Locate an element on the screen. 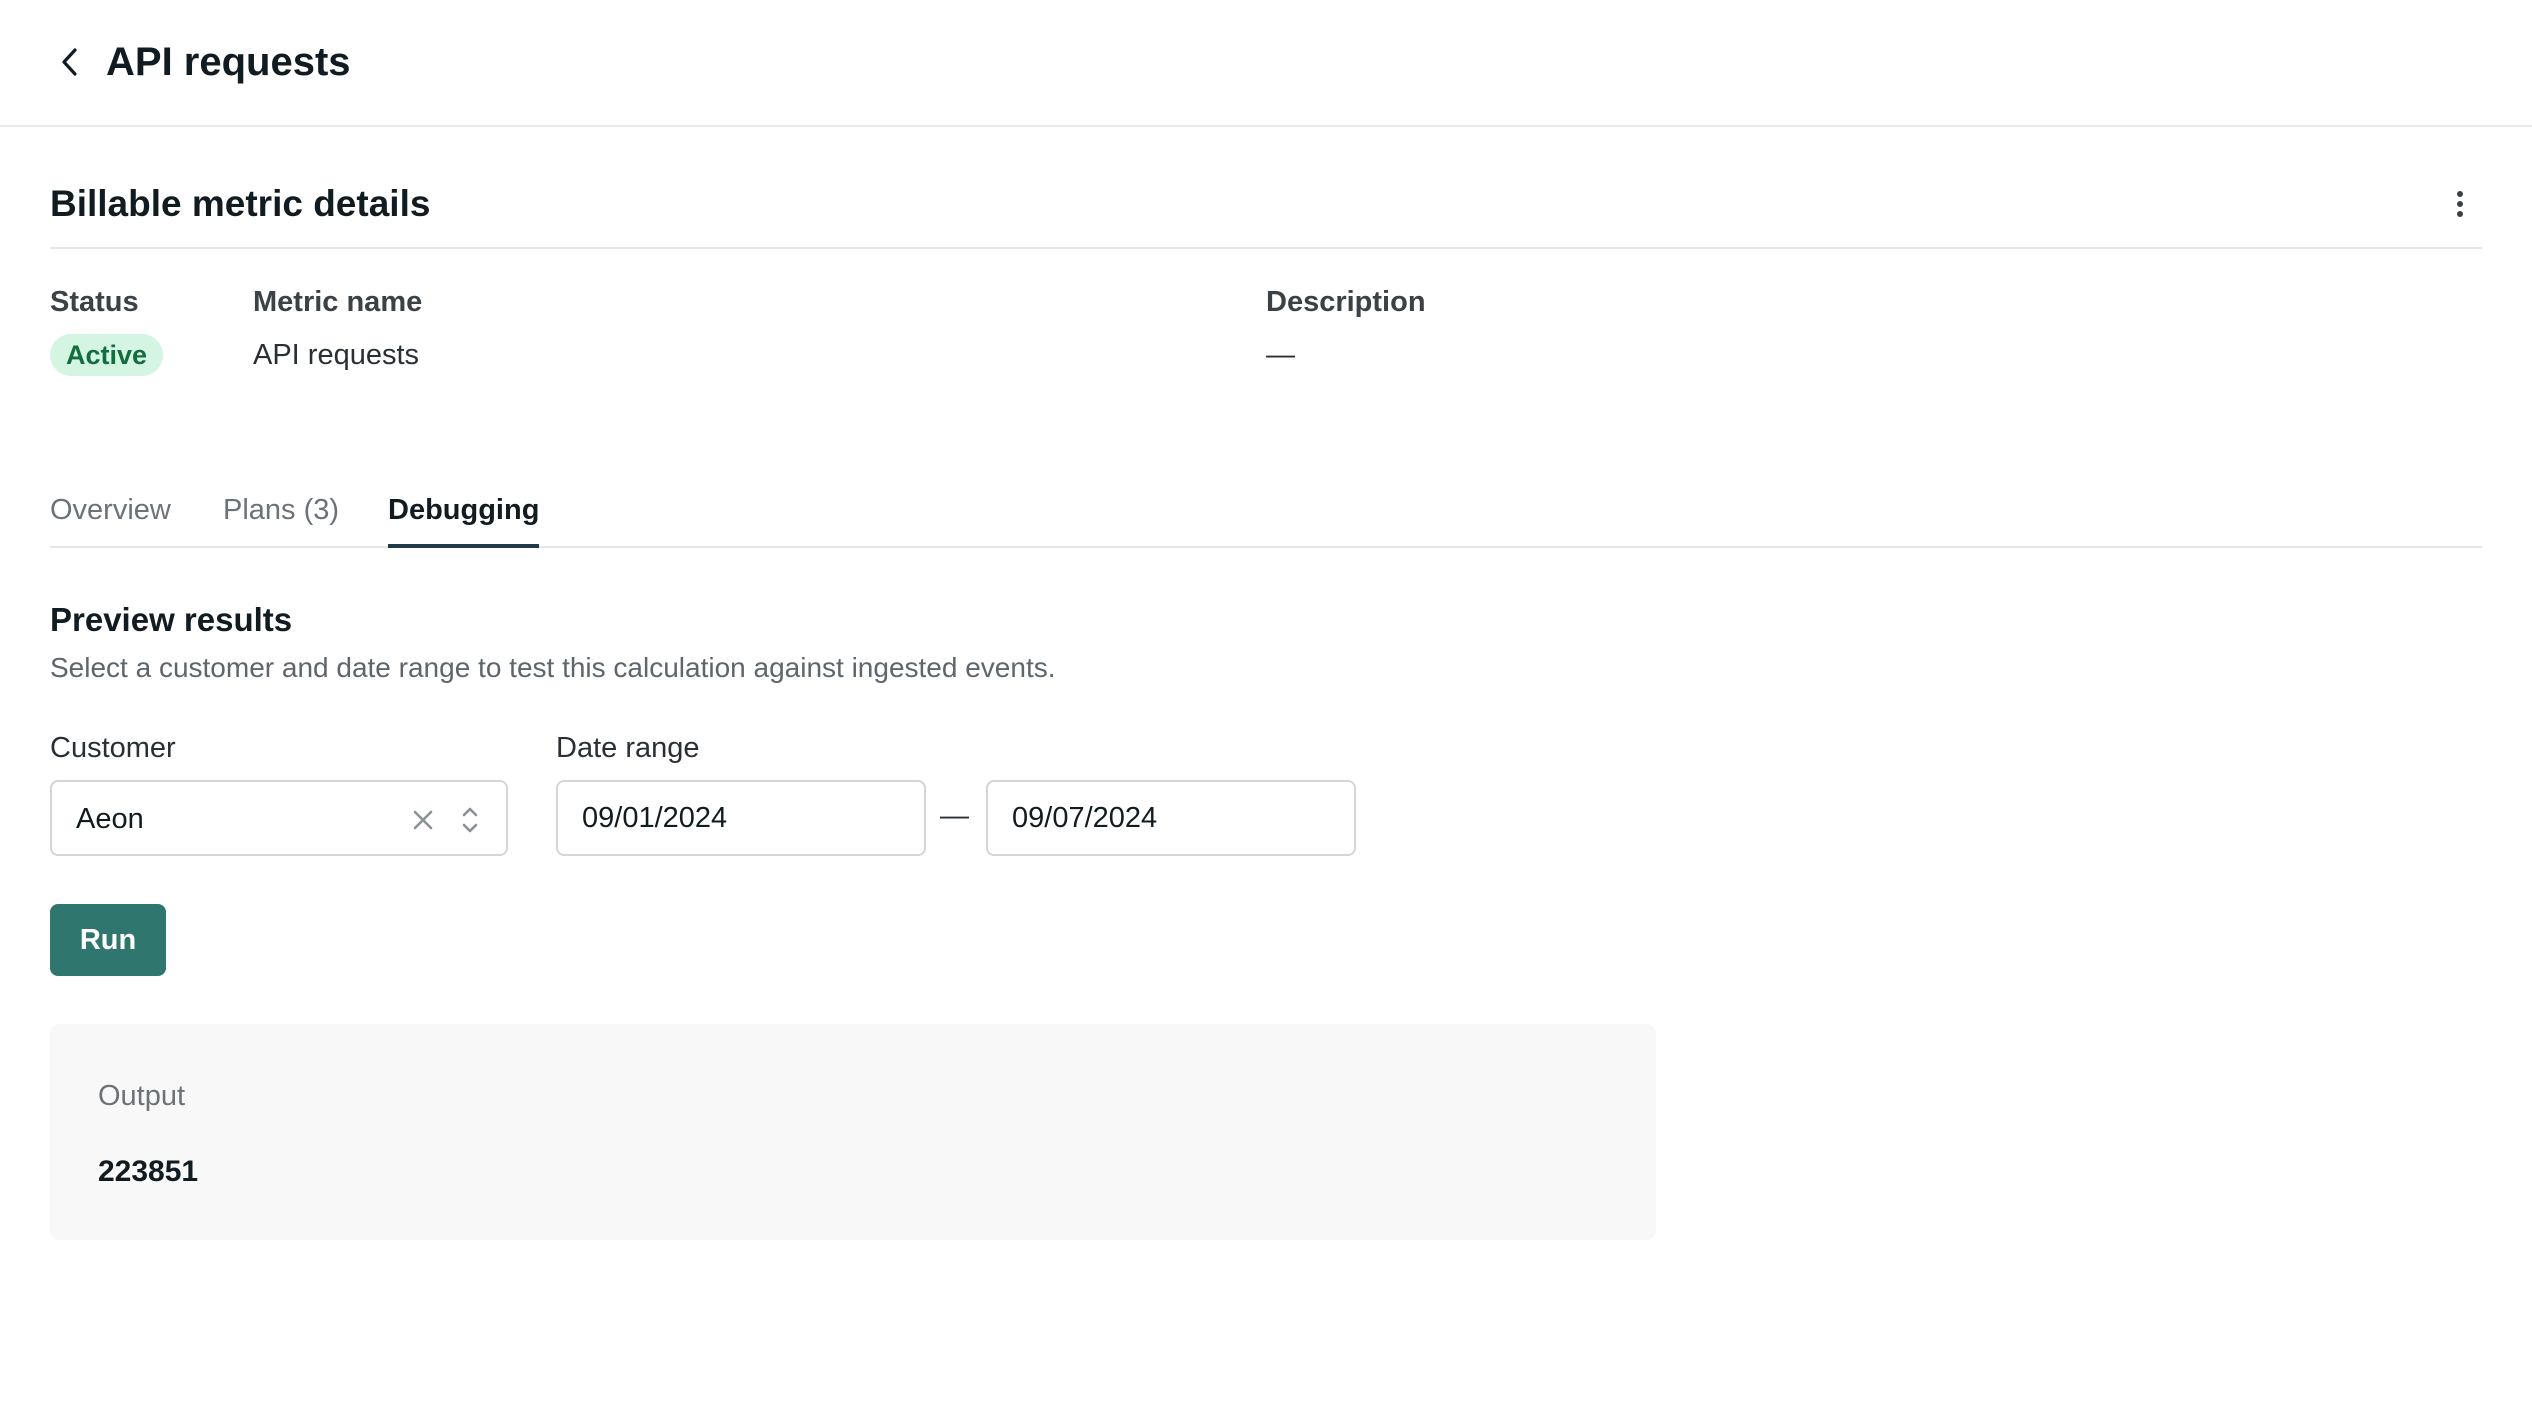 This screenshot has height=1416, width=2532. chevron-updown-icon is located at coordinates (470, 820).